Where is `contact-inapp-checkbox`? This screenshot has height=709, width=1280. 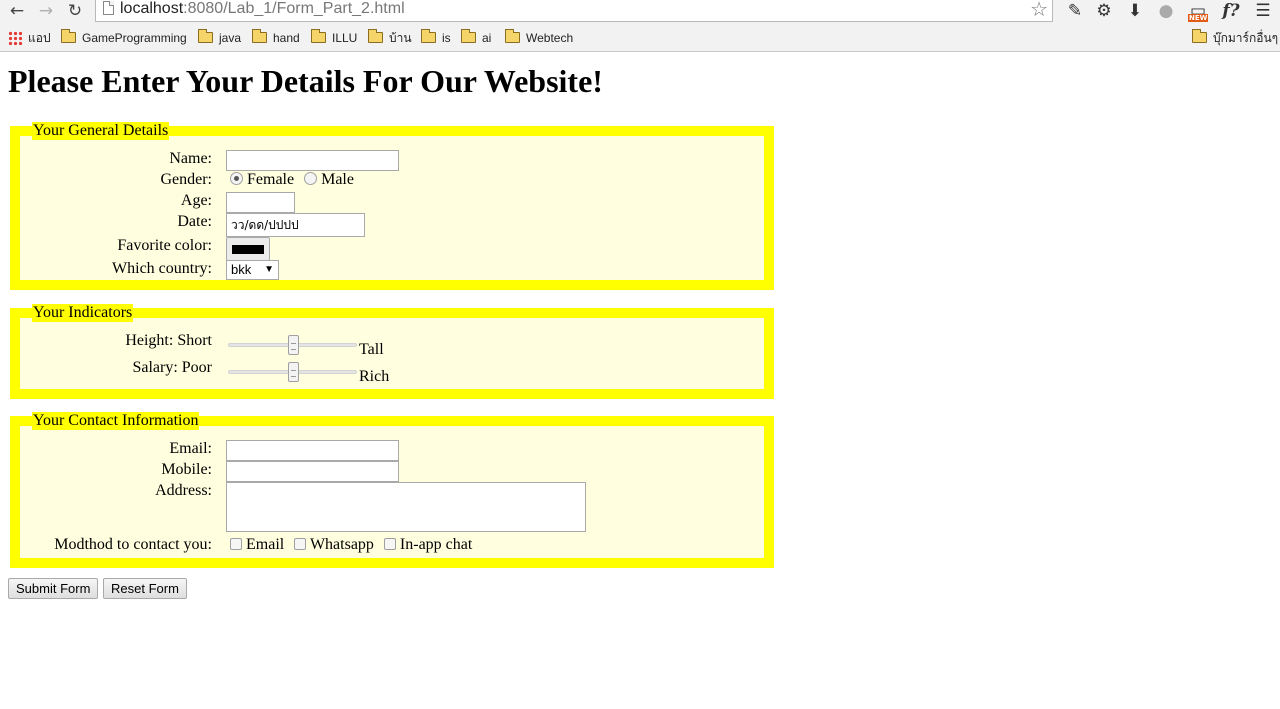
contact-inapp-checkbox is located at coordinates (389, 544).